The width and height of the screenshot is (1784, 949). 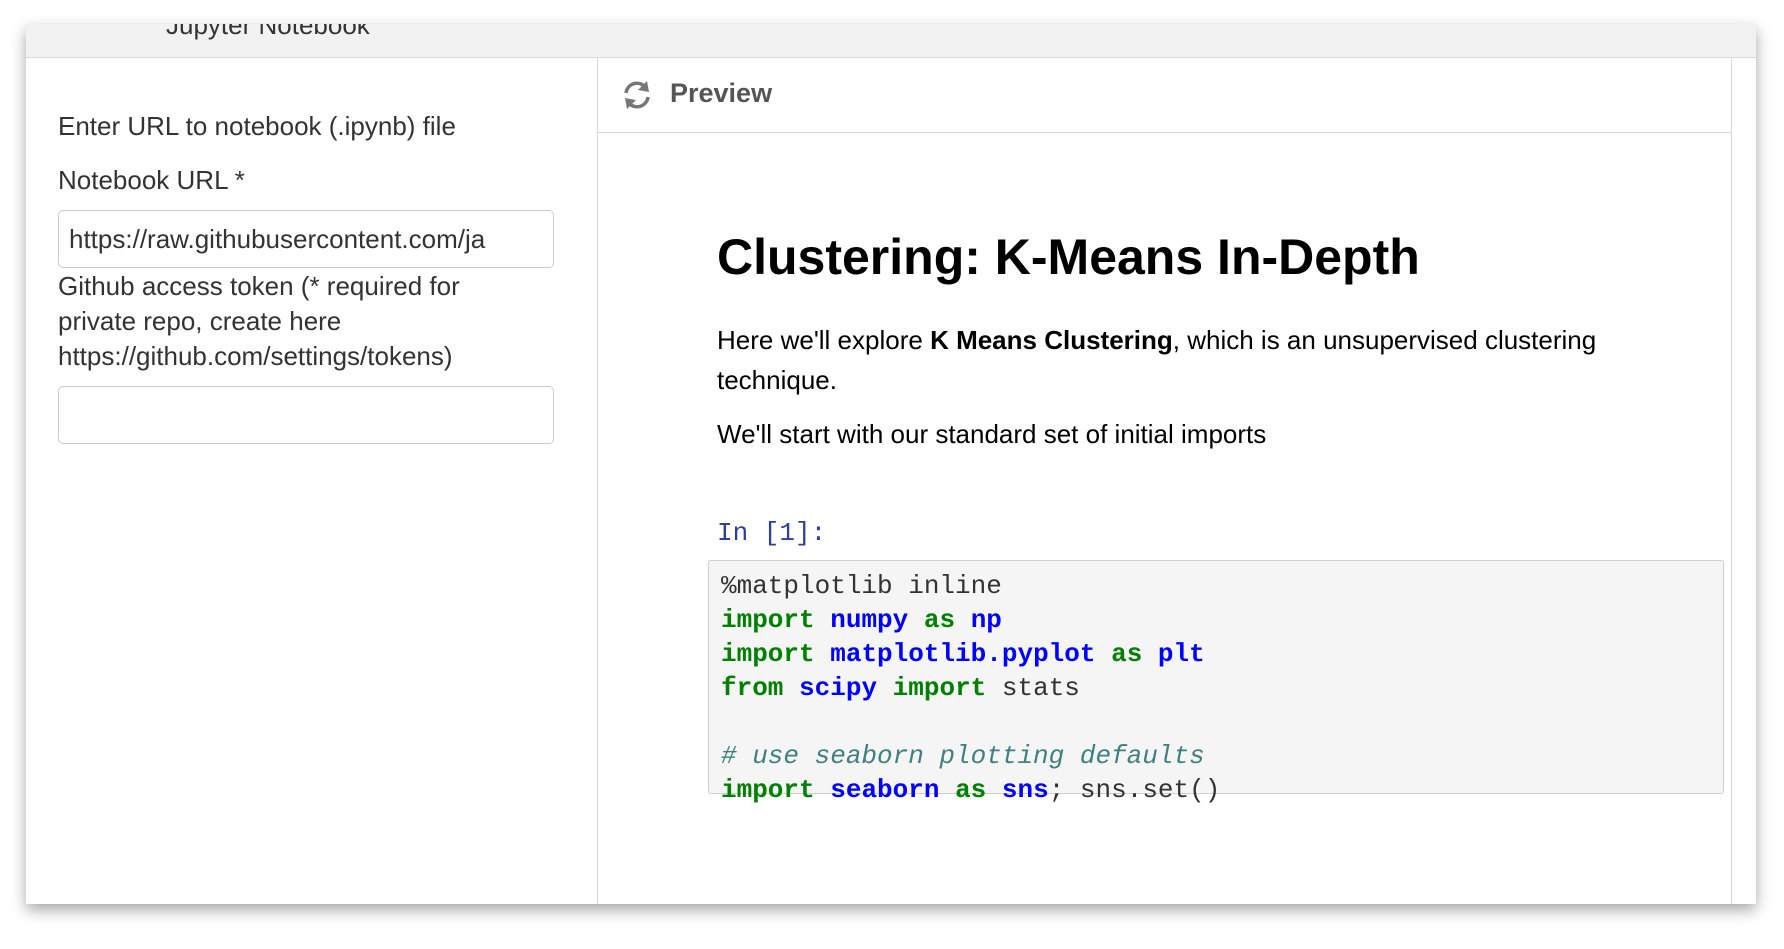 What do you see at coordinates (1164, 95) in the screenshot?
I see `preview-header: Preview` at bounding box center [1164, 95].